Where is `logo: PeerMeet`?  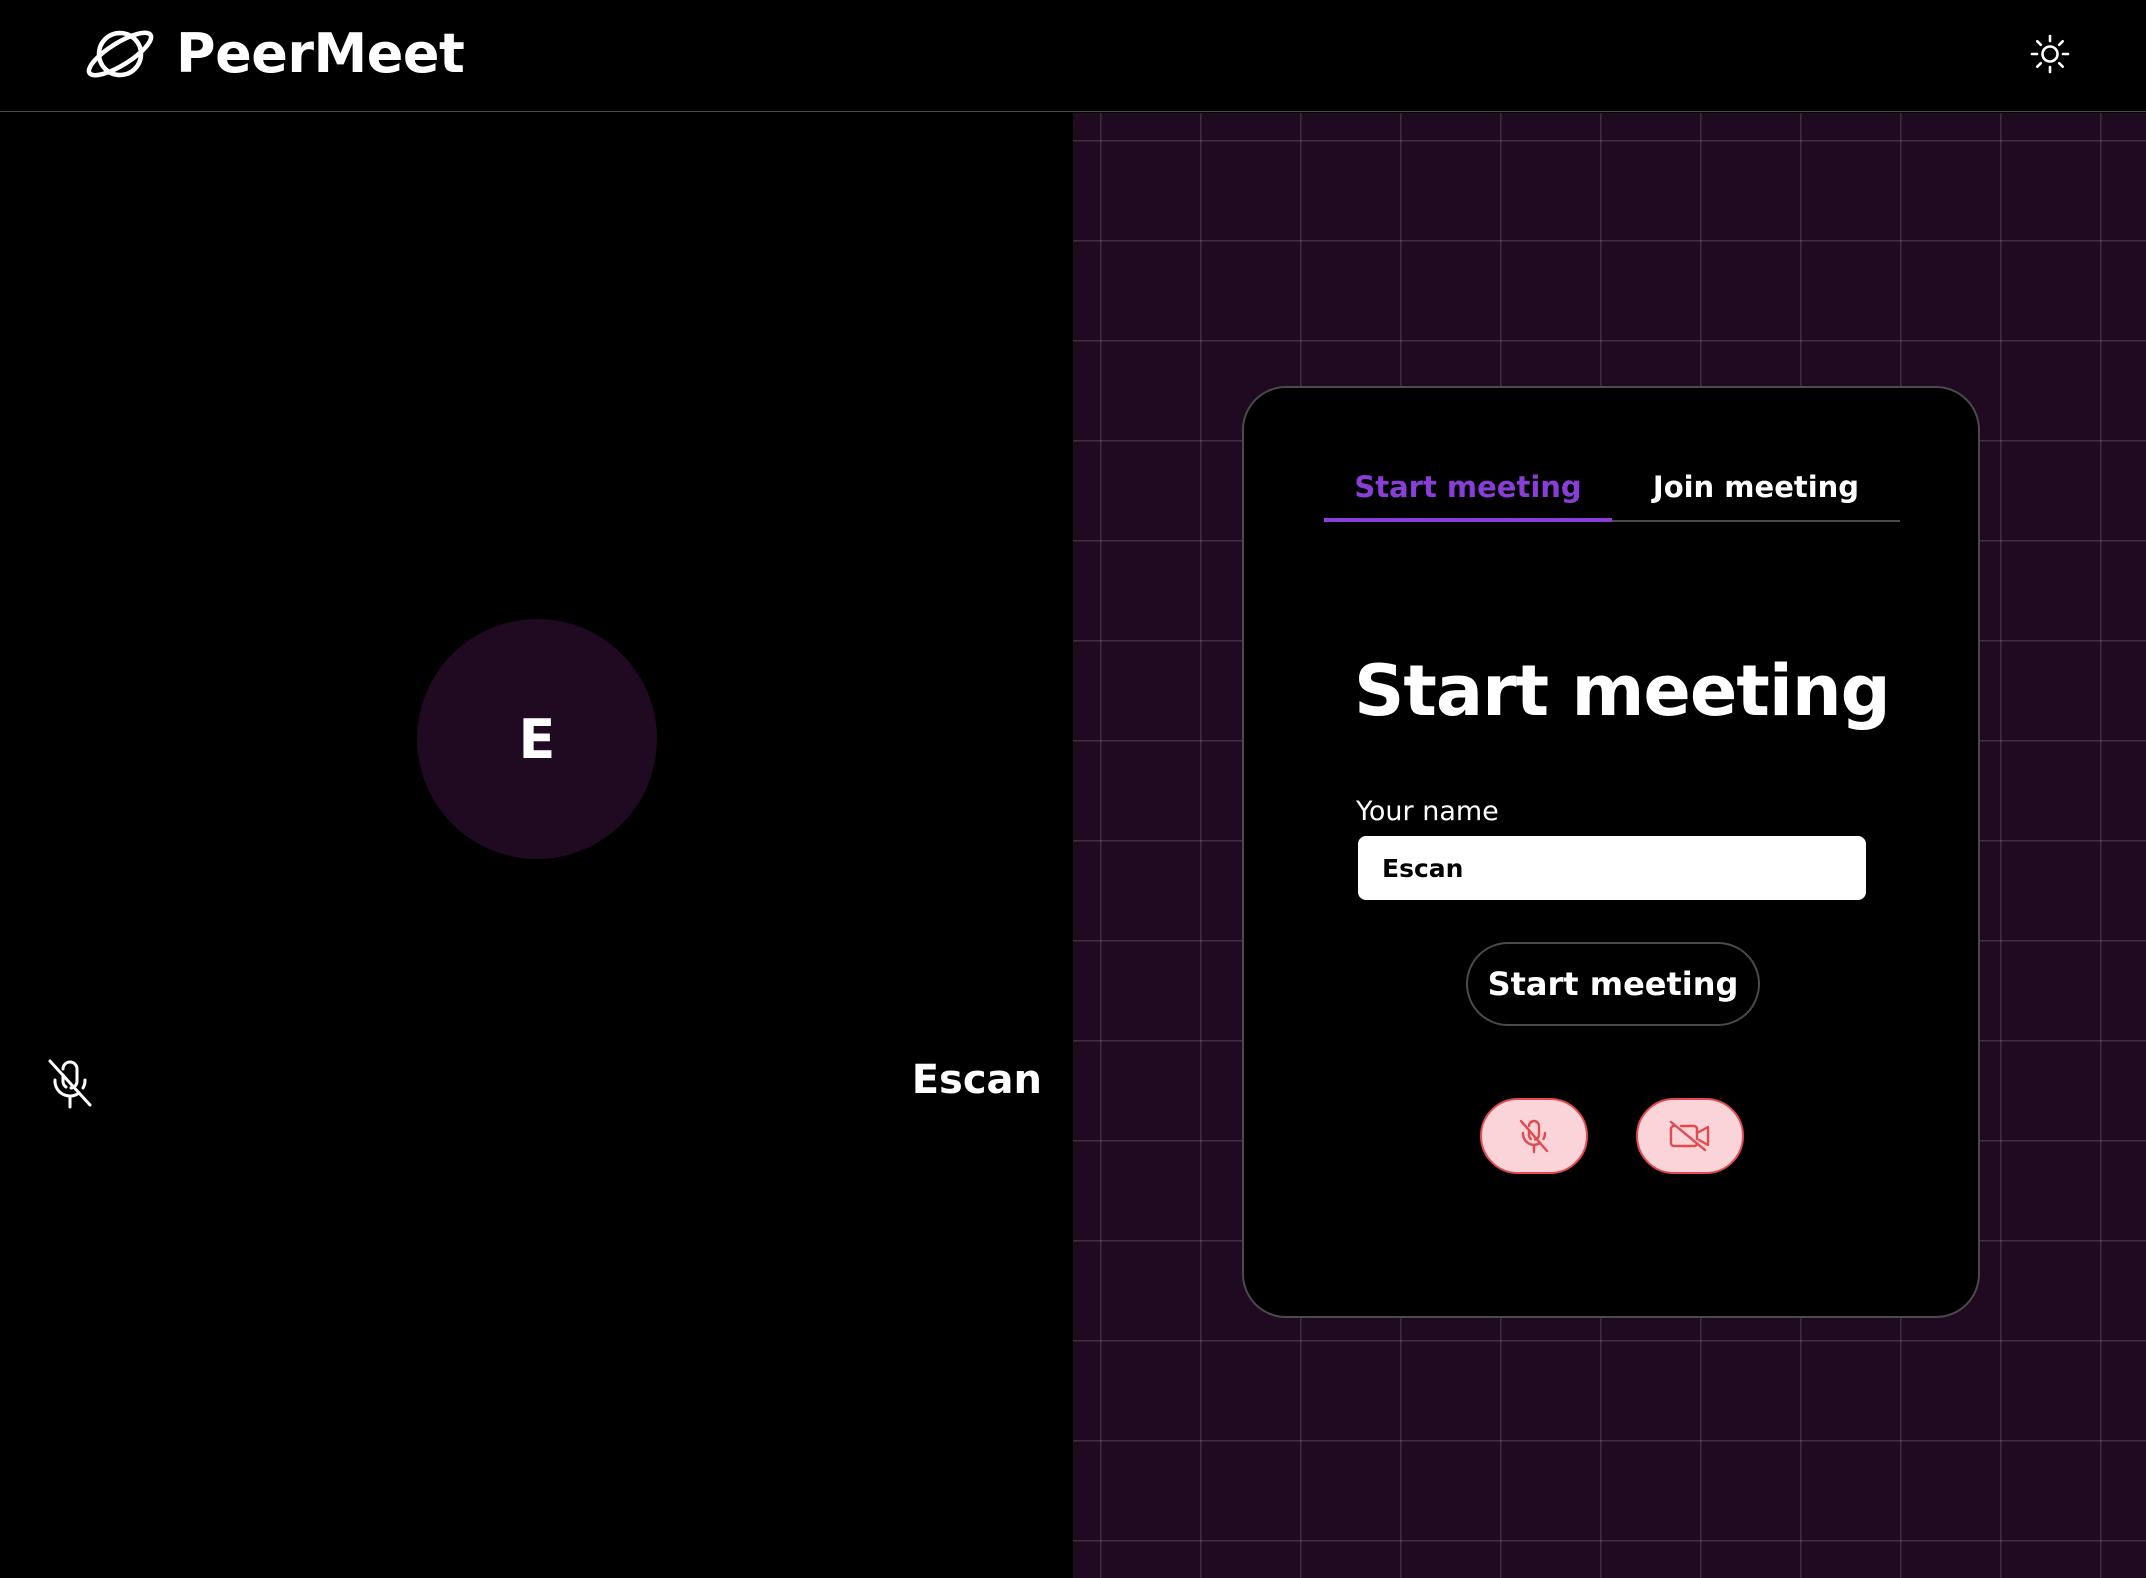
logo: PeerMeet is located at coordinates (273, 54).